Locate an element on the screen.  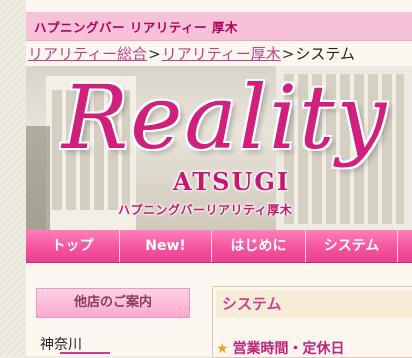
sidebar-region-label: 神奈川 is located at coordinates (61, 345).